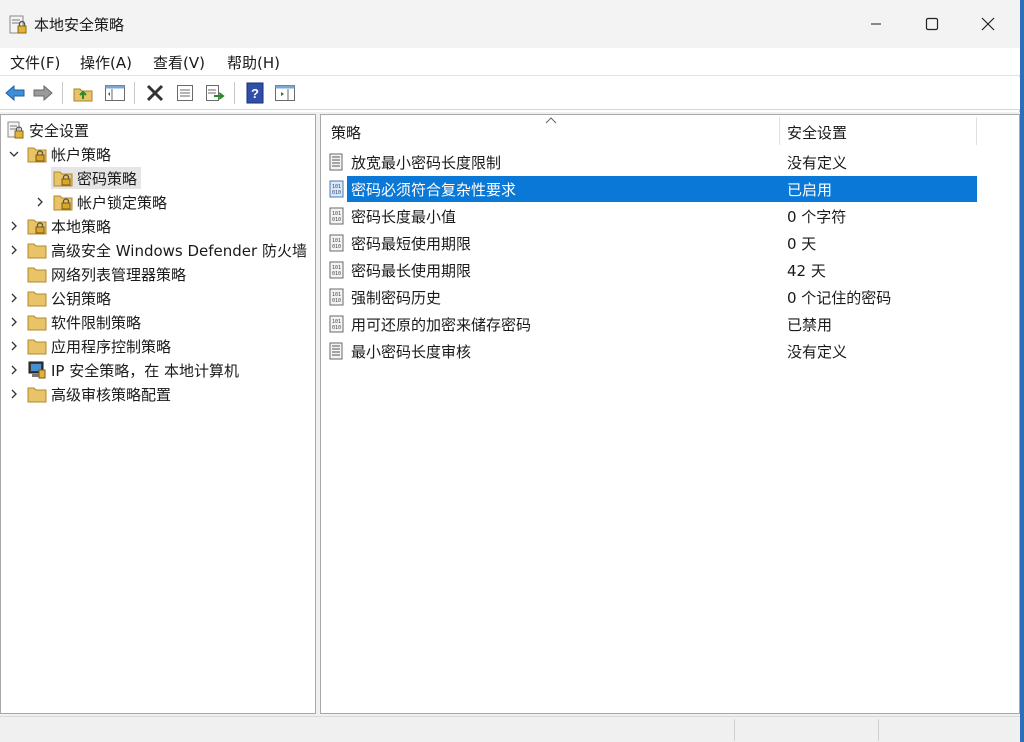 This screenshot has width=1024, height=742. Describe the element at coordinates (81, 298) in the screenshot. I see `tree-item-label: 公钥策略` at that location.